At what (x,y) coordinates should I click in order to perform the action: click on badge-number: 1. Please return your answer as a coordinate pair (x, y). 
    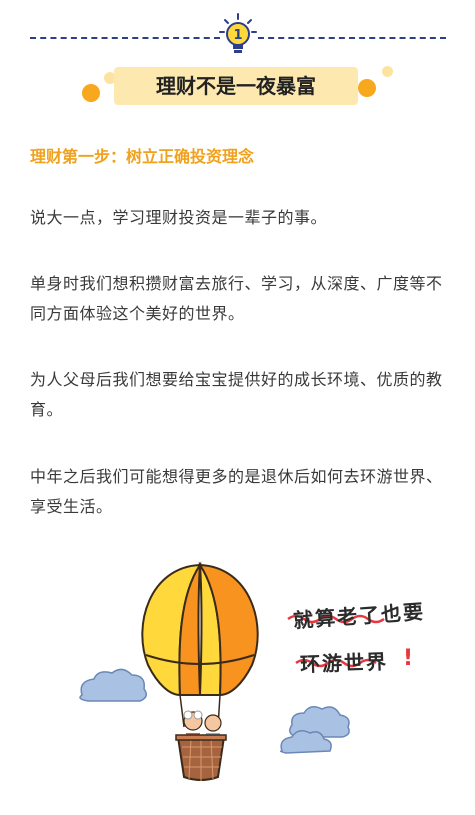
    Looking at the image, I should click on (237, 35).